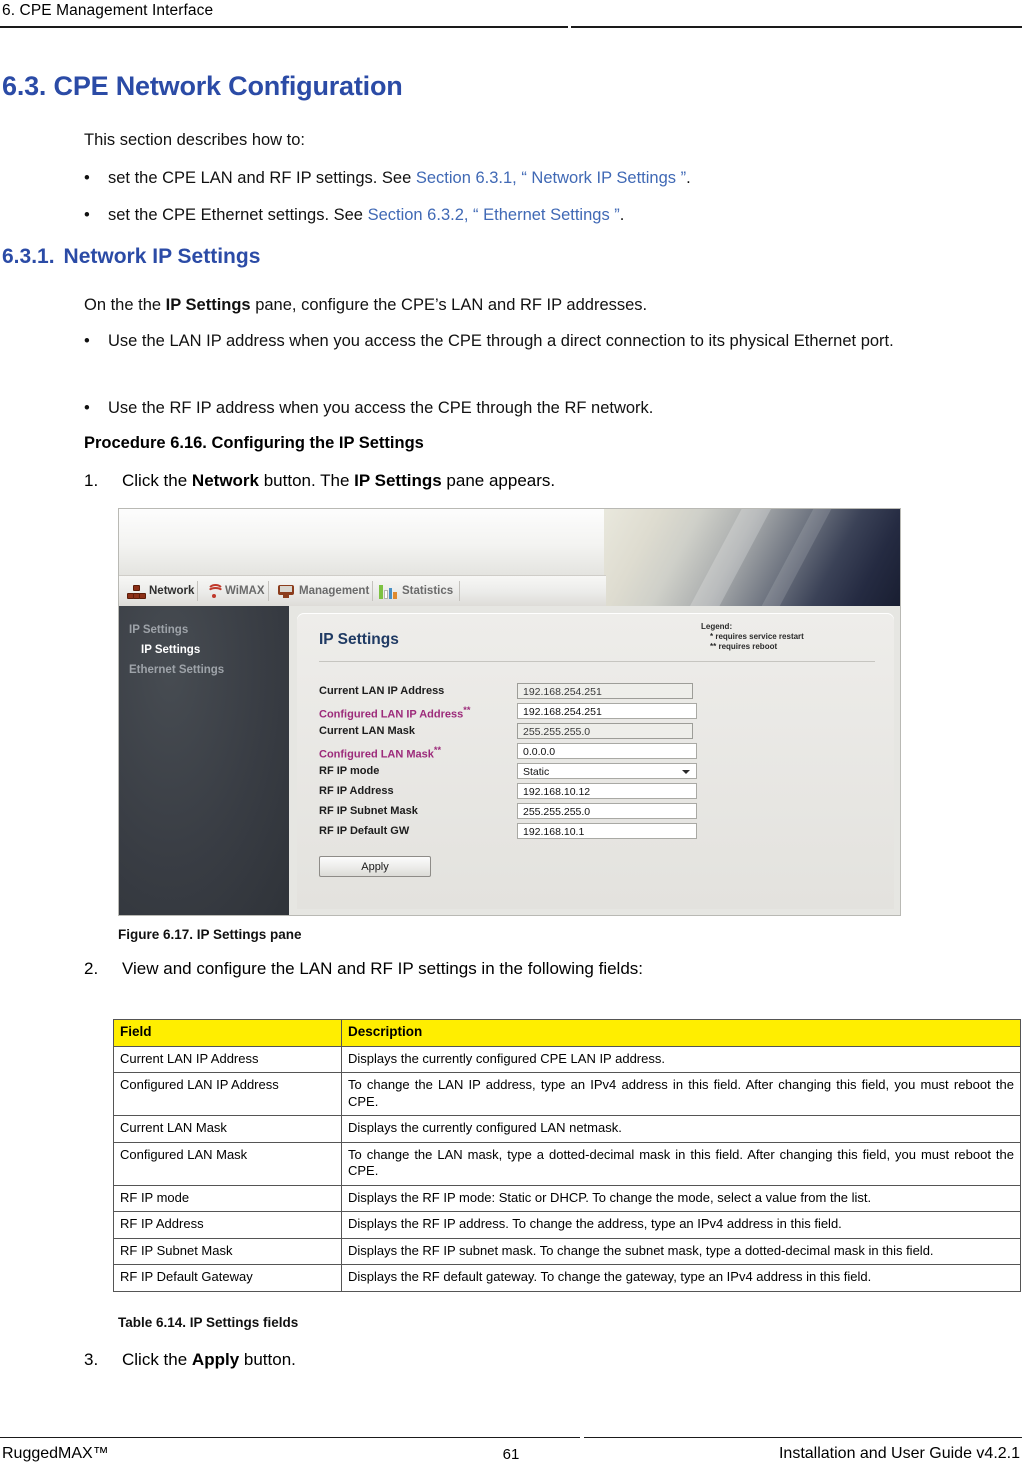  Describe the element at coordinates (286, 591) in the screenshot. I see `monitor-icon` at that location.